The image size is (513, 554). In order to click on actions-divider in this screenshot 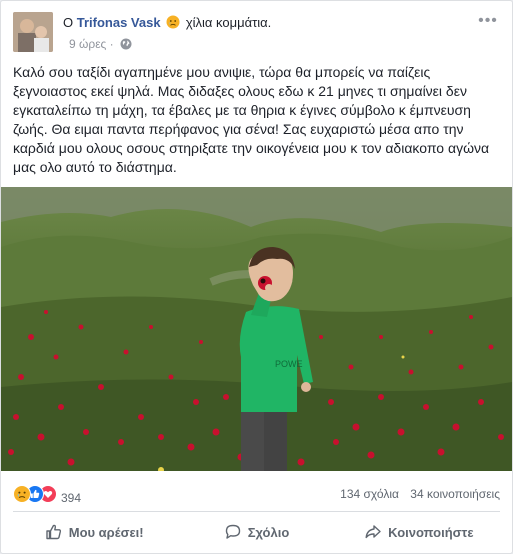, I will do `click(256, 511)`.